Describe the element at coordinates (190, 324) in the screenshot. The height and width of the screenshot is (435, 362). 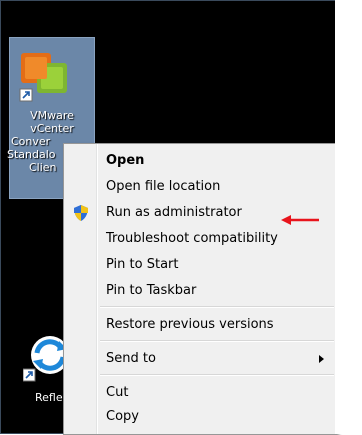
I see `menu-item-label: Restore previous versions` at that location.